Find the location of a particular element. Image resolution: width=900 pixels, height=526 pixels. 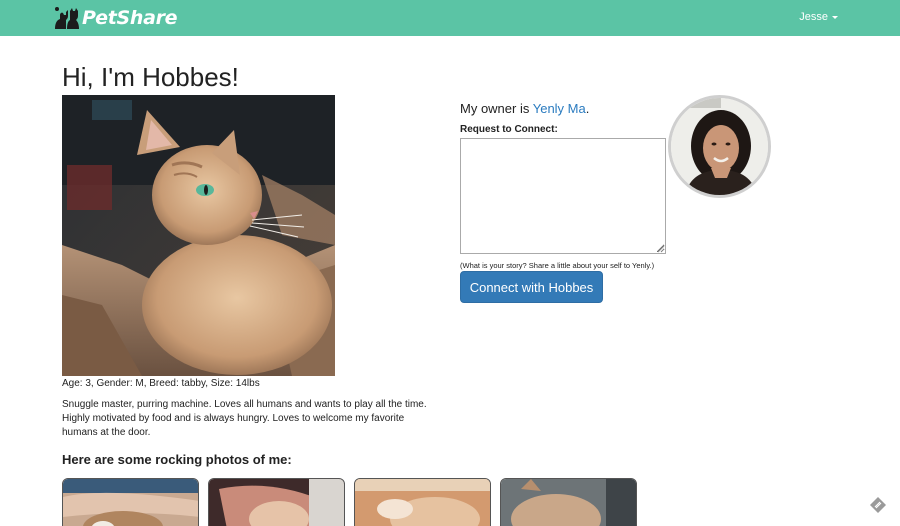

user-menu-dropdown: Jesse is located at coordinates (818, 17).